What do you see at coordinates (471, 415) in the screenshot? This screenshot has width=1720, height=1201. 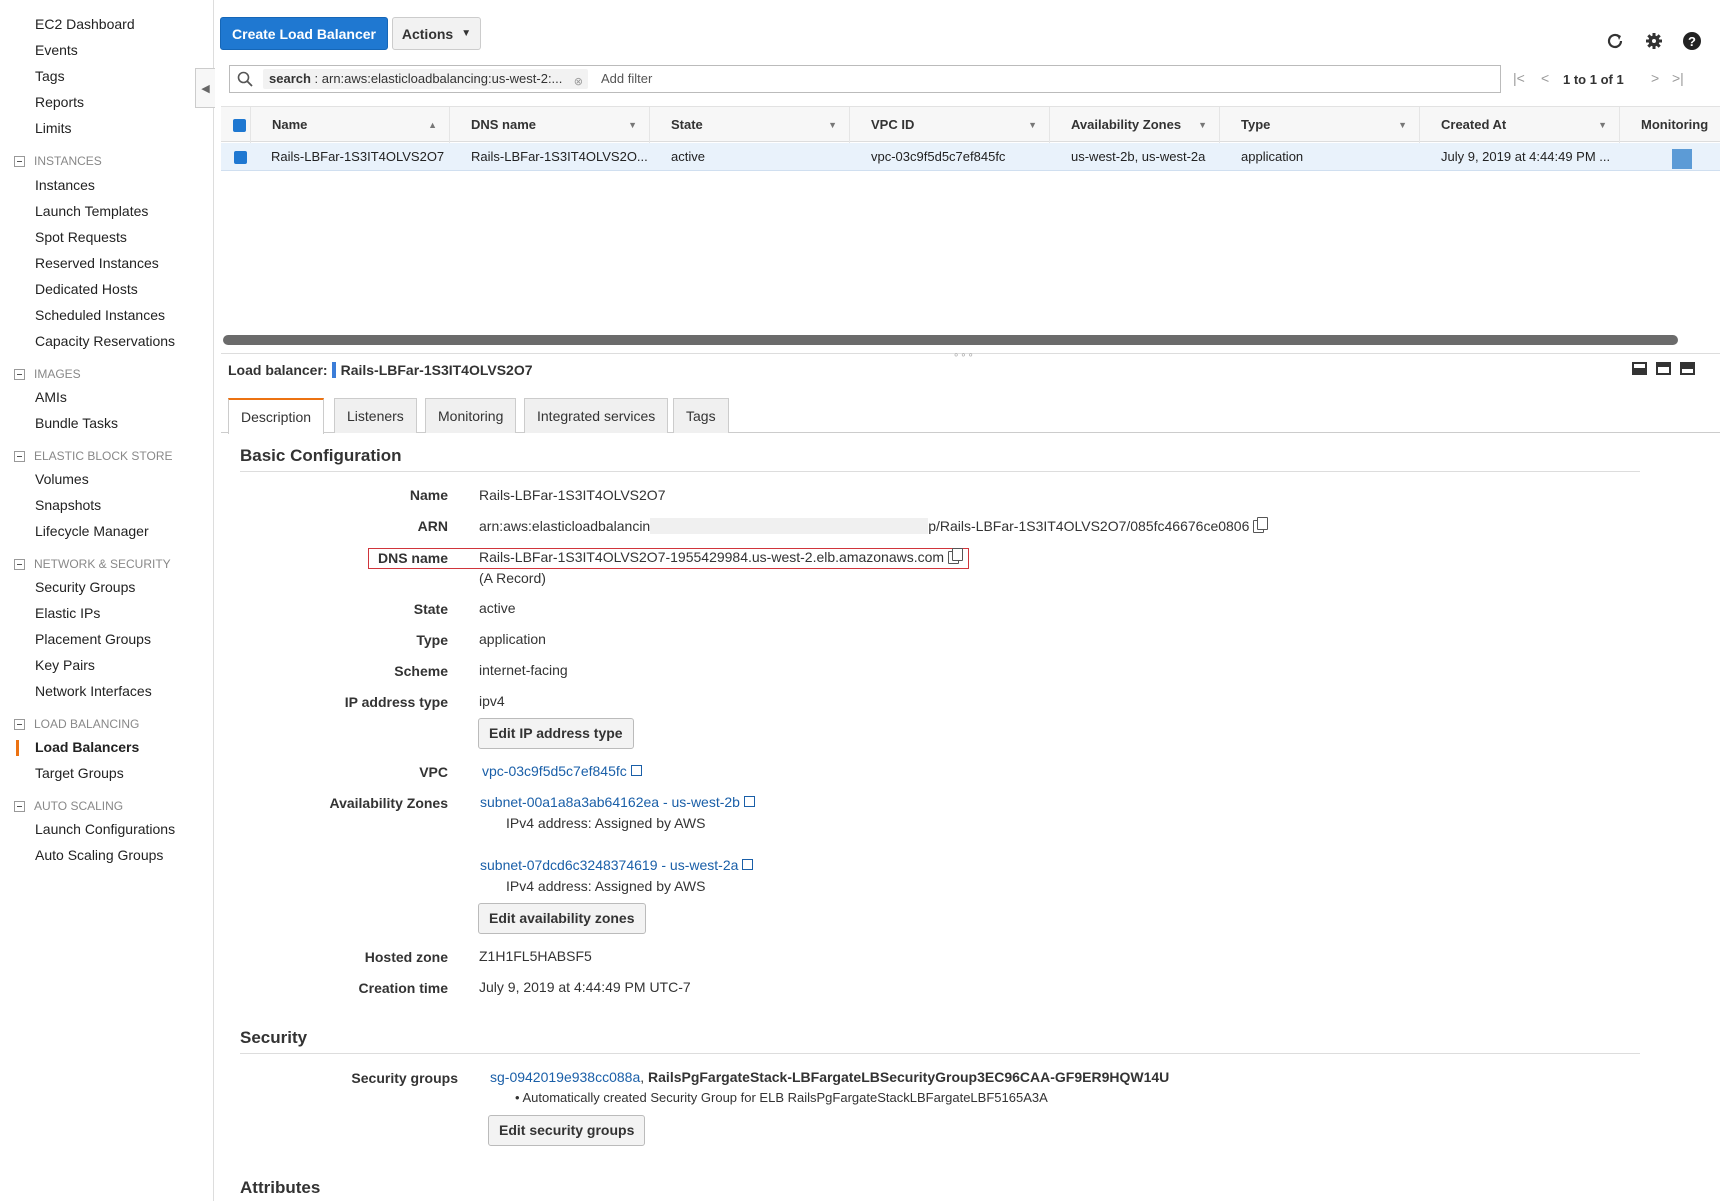 I see `tab-monitoring: Monitoring` at bounding box center [471, 415].